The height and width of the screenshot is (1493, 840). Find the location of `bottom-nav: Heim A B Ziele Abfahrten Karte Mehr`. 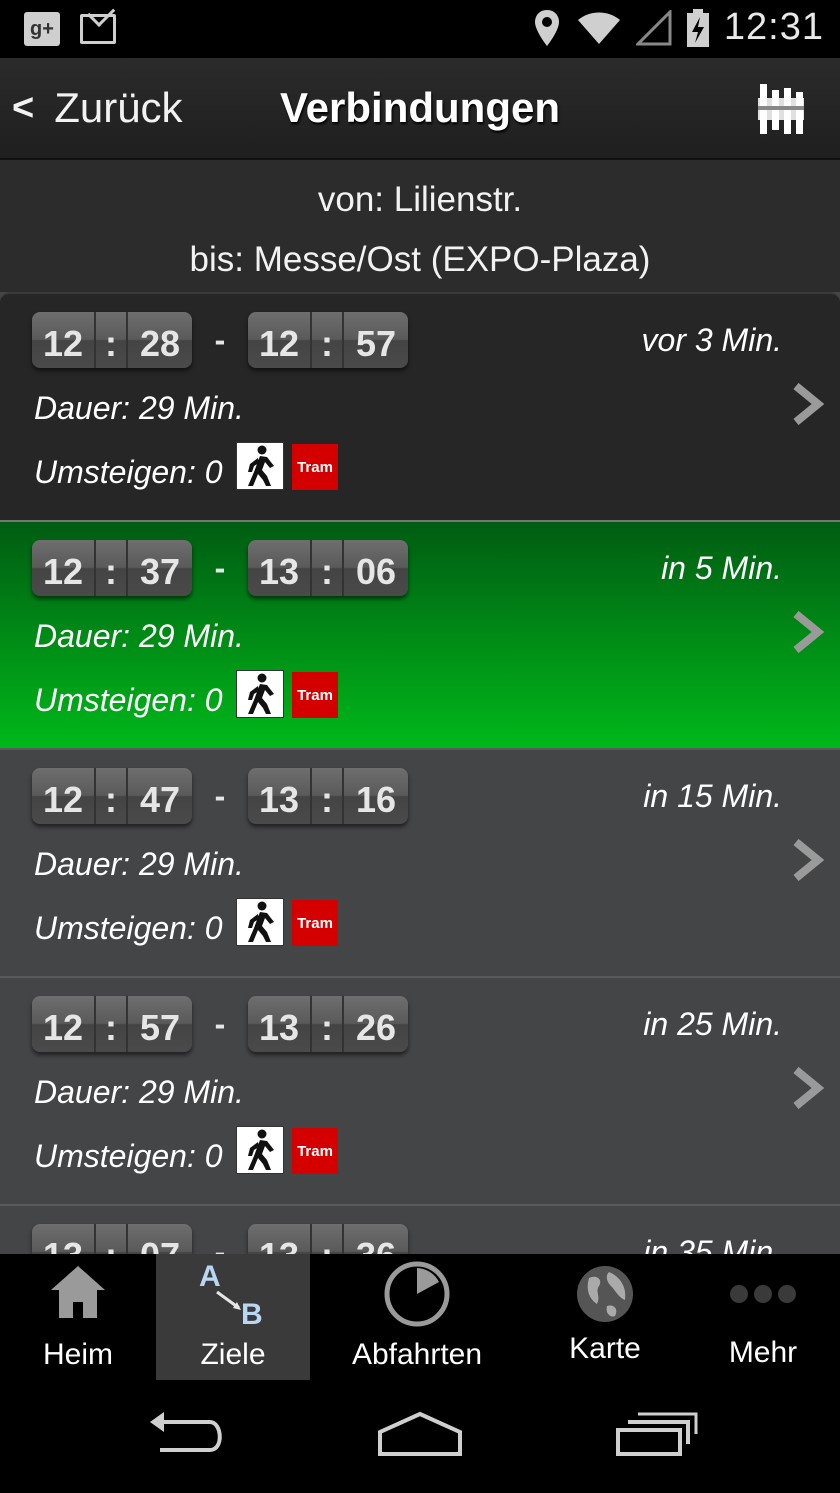

bottom-nav: Heim A B Ziele Abfahrten Karte Mehr is located at coordinates (420, 1317).